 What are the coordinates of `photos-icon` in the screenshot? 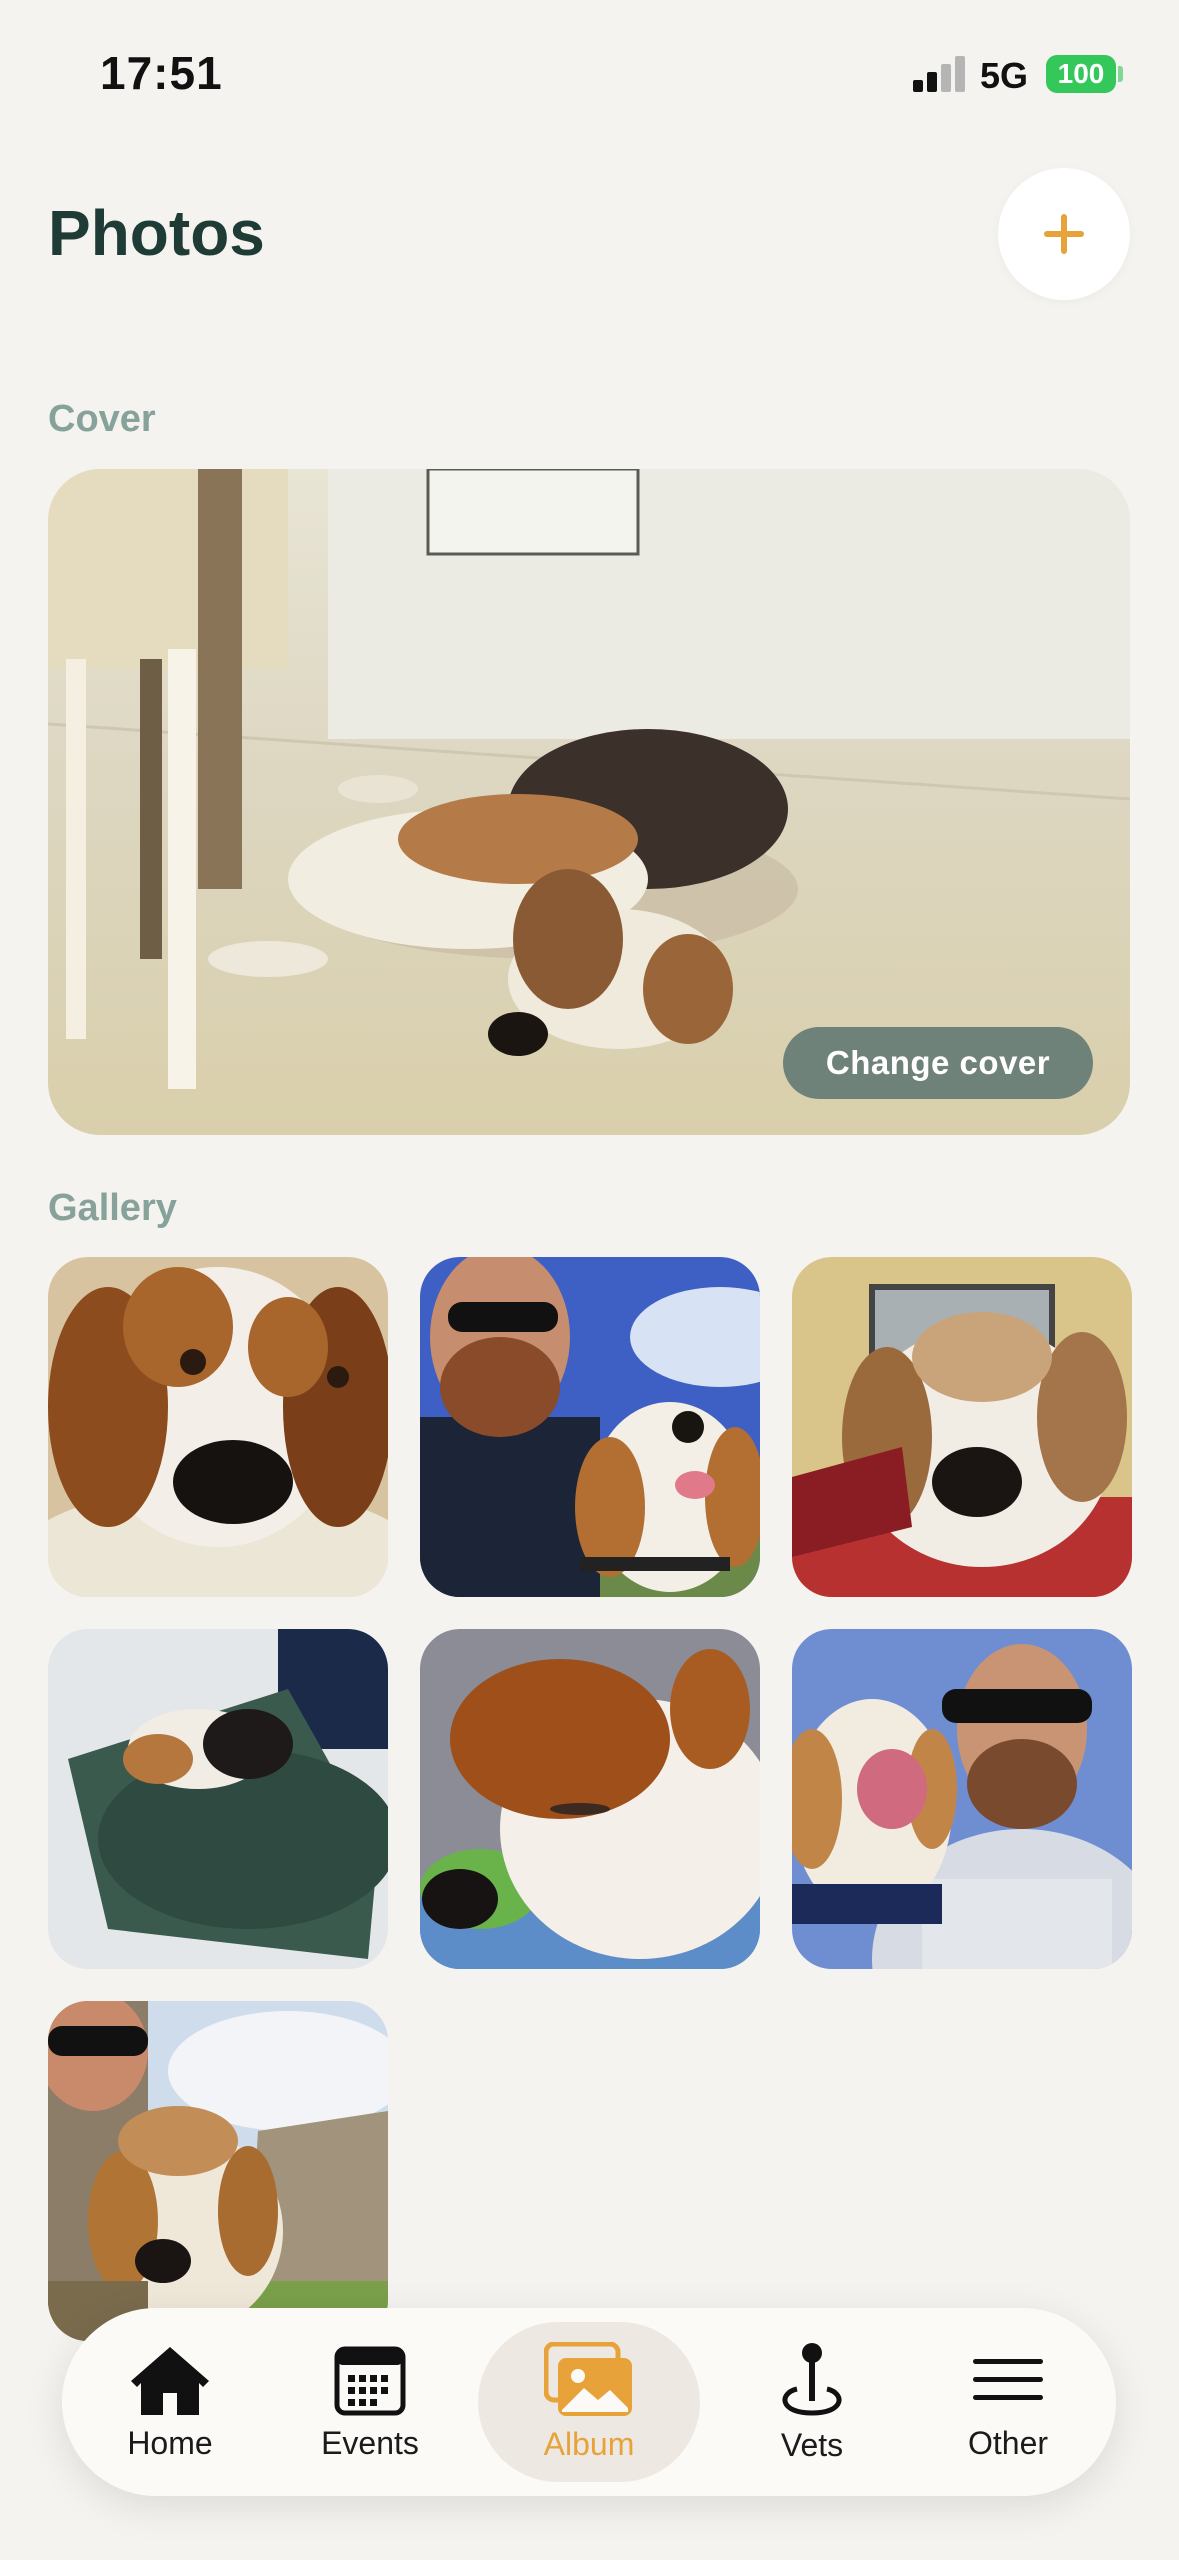 It's located at (588, 2378).